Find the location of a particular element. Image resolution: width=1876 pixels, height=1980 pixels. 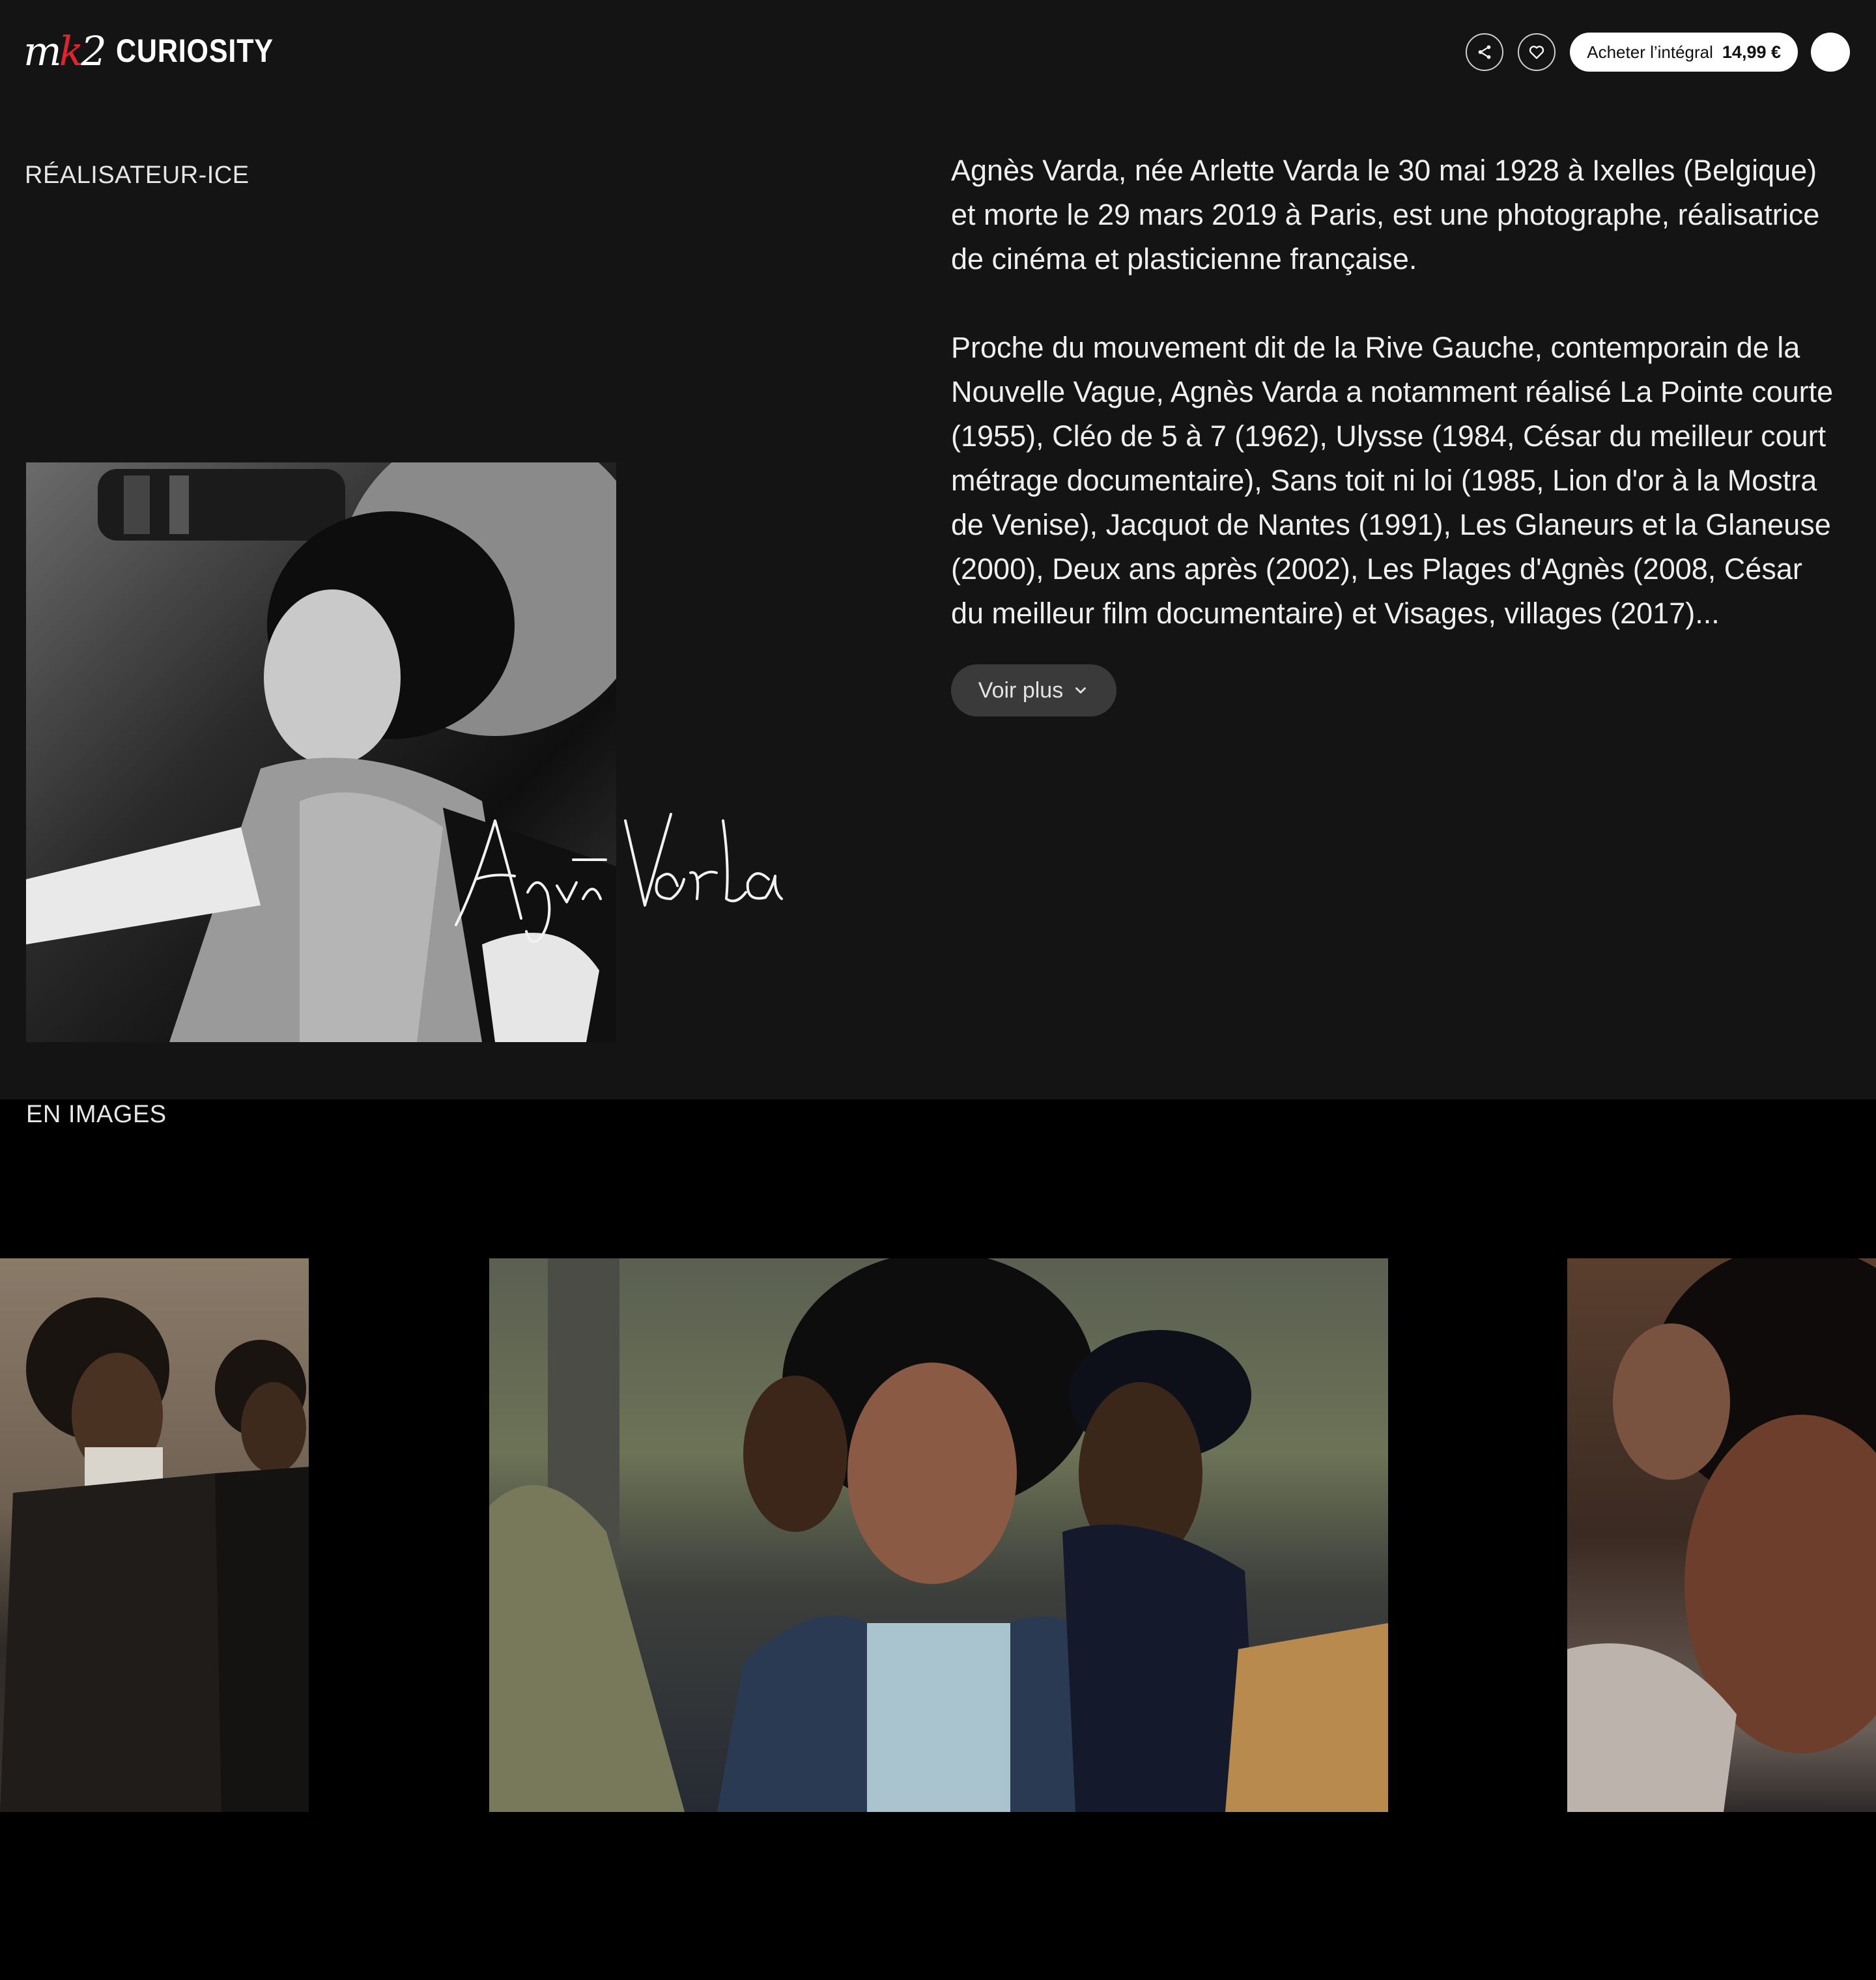

director-section-label: RÉALISATEUR-ICE is located at coordinates (137, 175).